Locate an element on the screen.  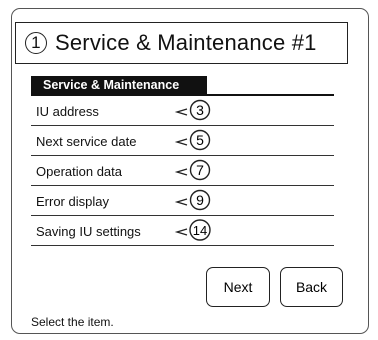
section-header: Service & Maintenance is located at coordinates (119, 85).